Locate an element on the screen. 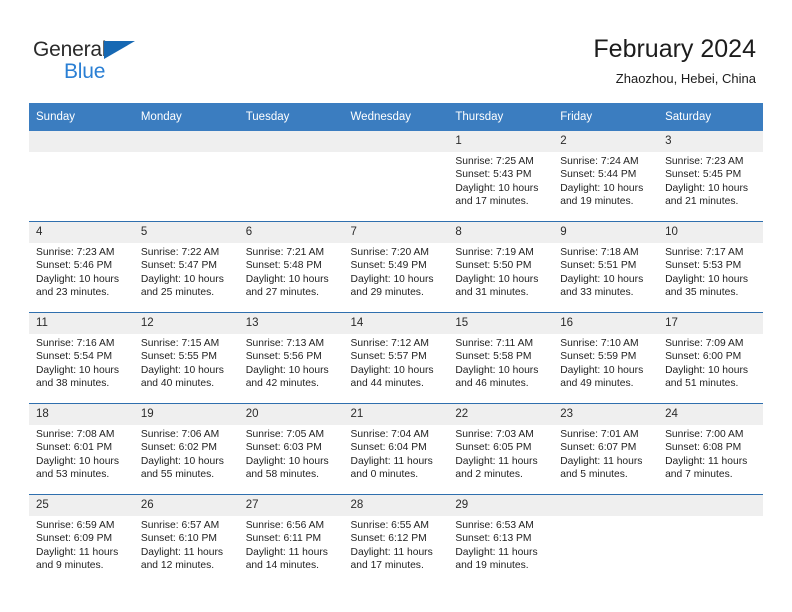 This screenshot has width=792, height=612. daylight-text: Daylight: 10 hours and 27 minutes. is located at coordinates (287, 286).